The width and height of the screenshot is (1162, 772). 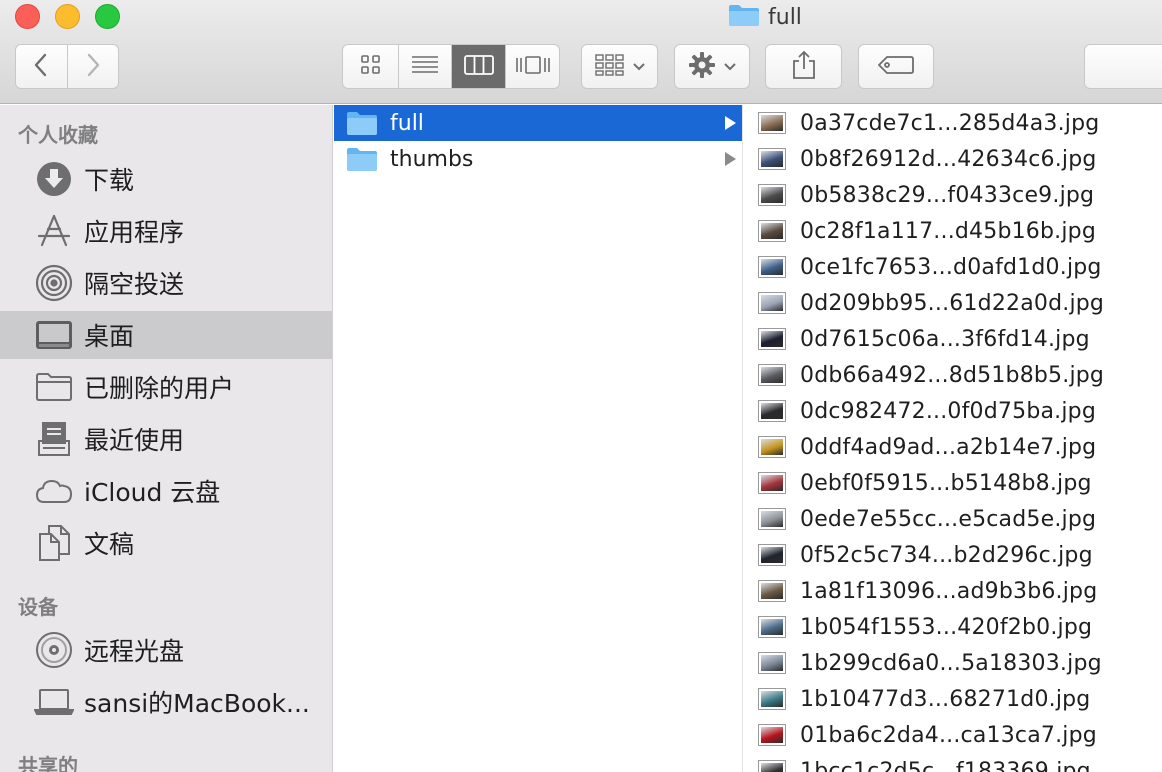 I want to click on file-name: 1bcc1c2d5c...f183369.jpg, so click(x=945, y=765).